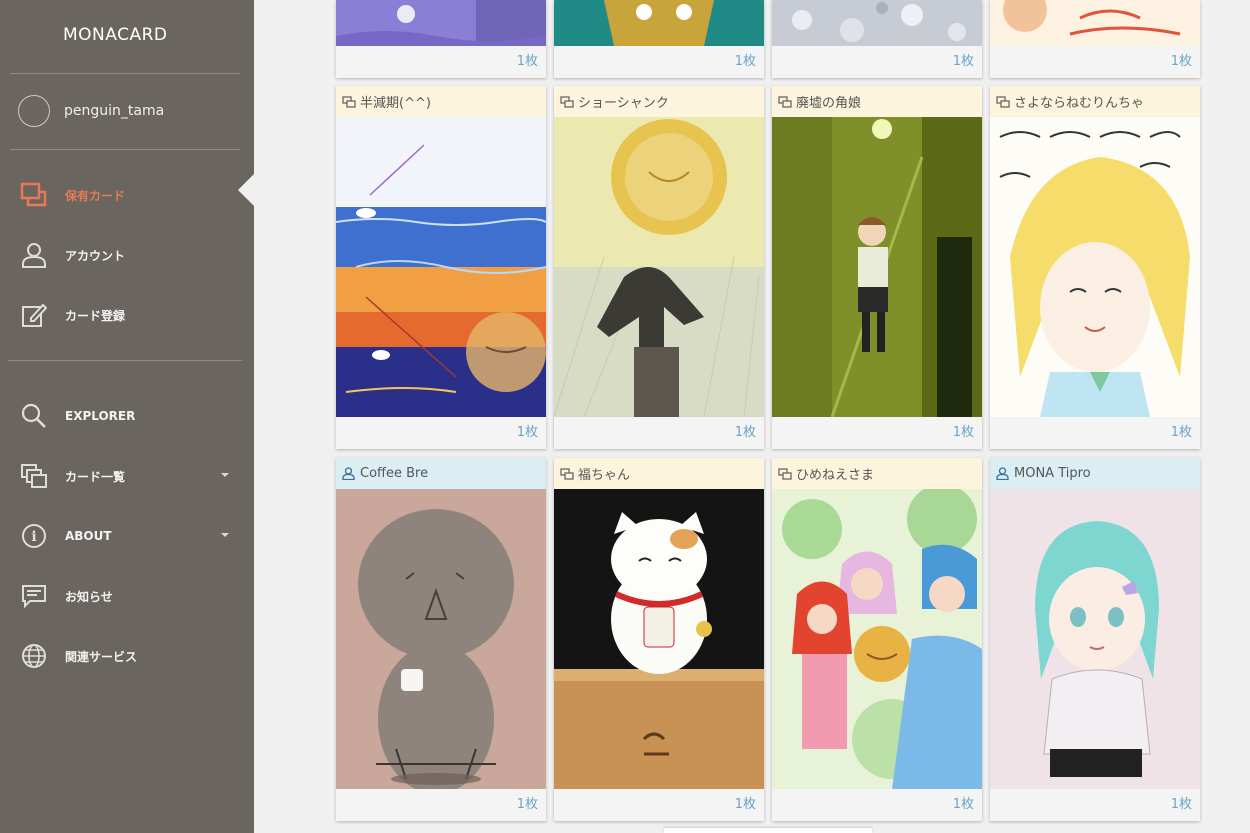 This screenshot has width=1250, height=833. What do you see at coordinates (95, 255) in the screenshot?
I see `nav-label: アカウント` at bounding box center [95, 255].